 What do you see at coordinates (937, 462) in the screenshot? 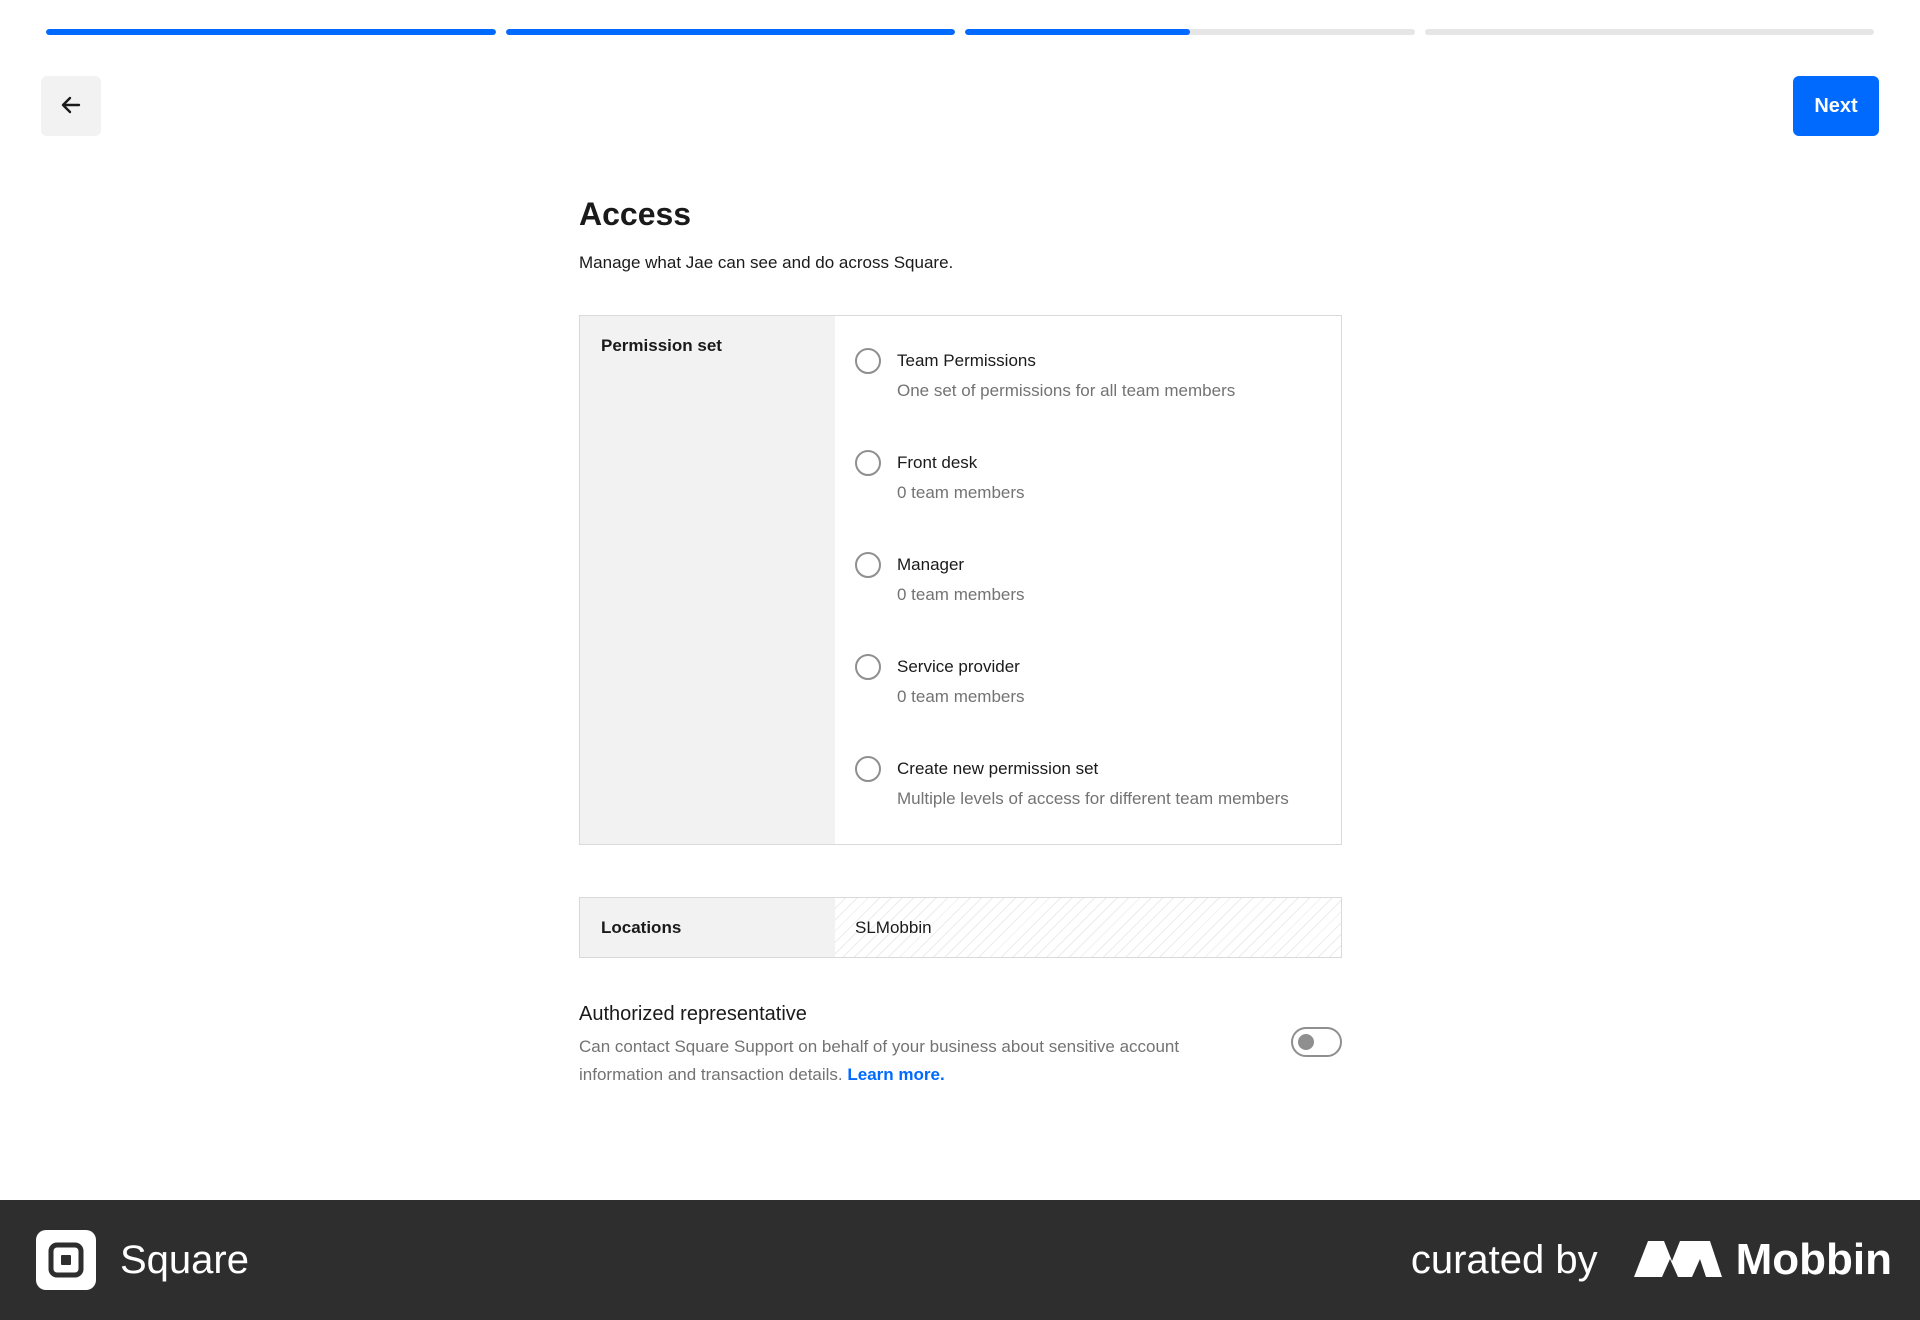
I see `option-title: Front desk` at bounding box center [937, 462].